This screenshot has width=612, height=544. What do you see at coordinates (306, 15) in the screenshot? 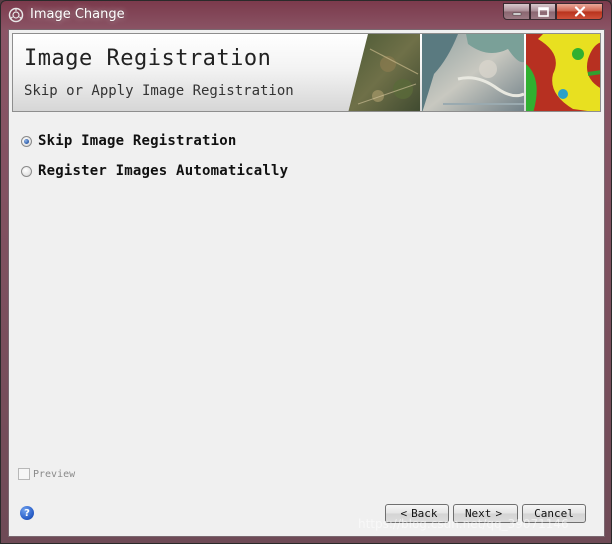
I see `title-bar: Image Change` at bounding box center [306, 15].